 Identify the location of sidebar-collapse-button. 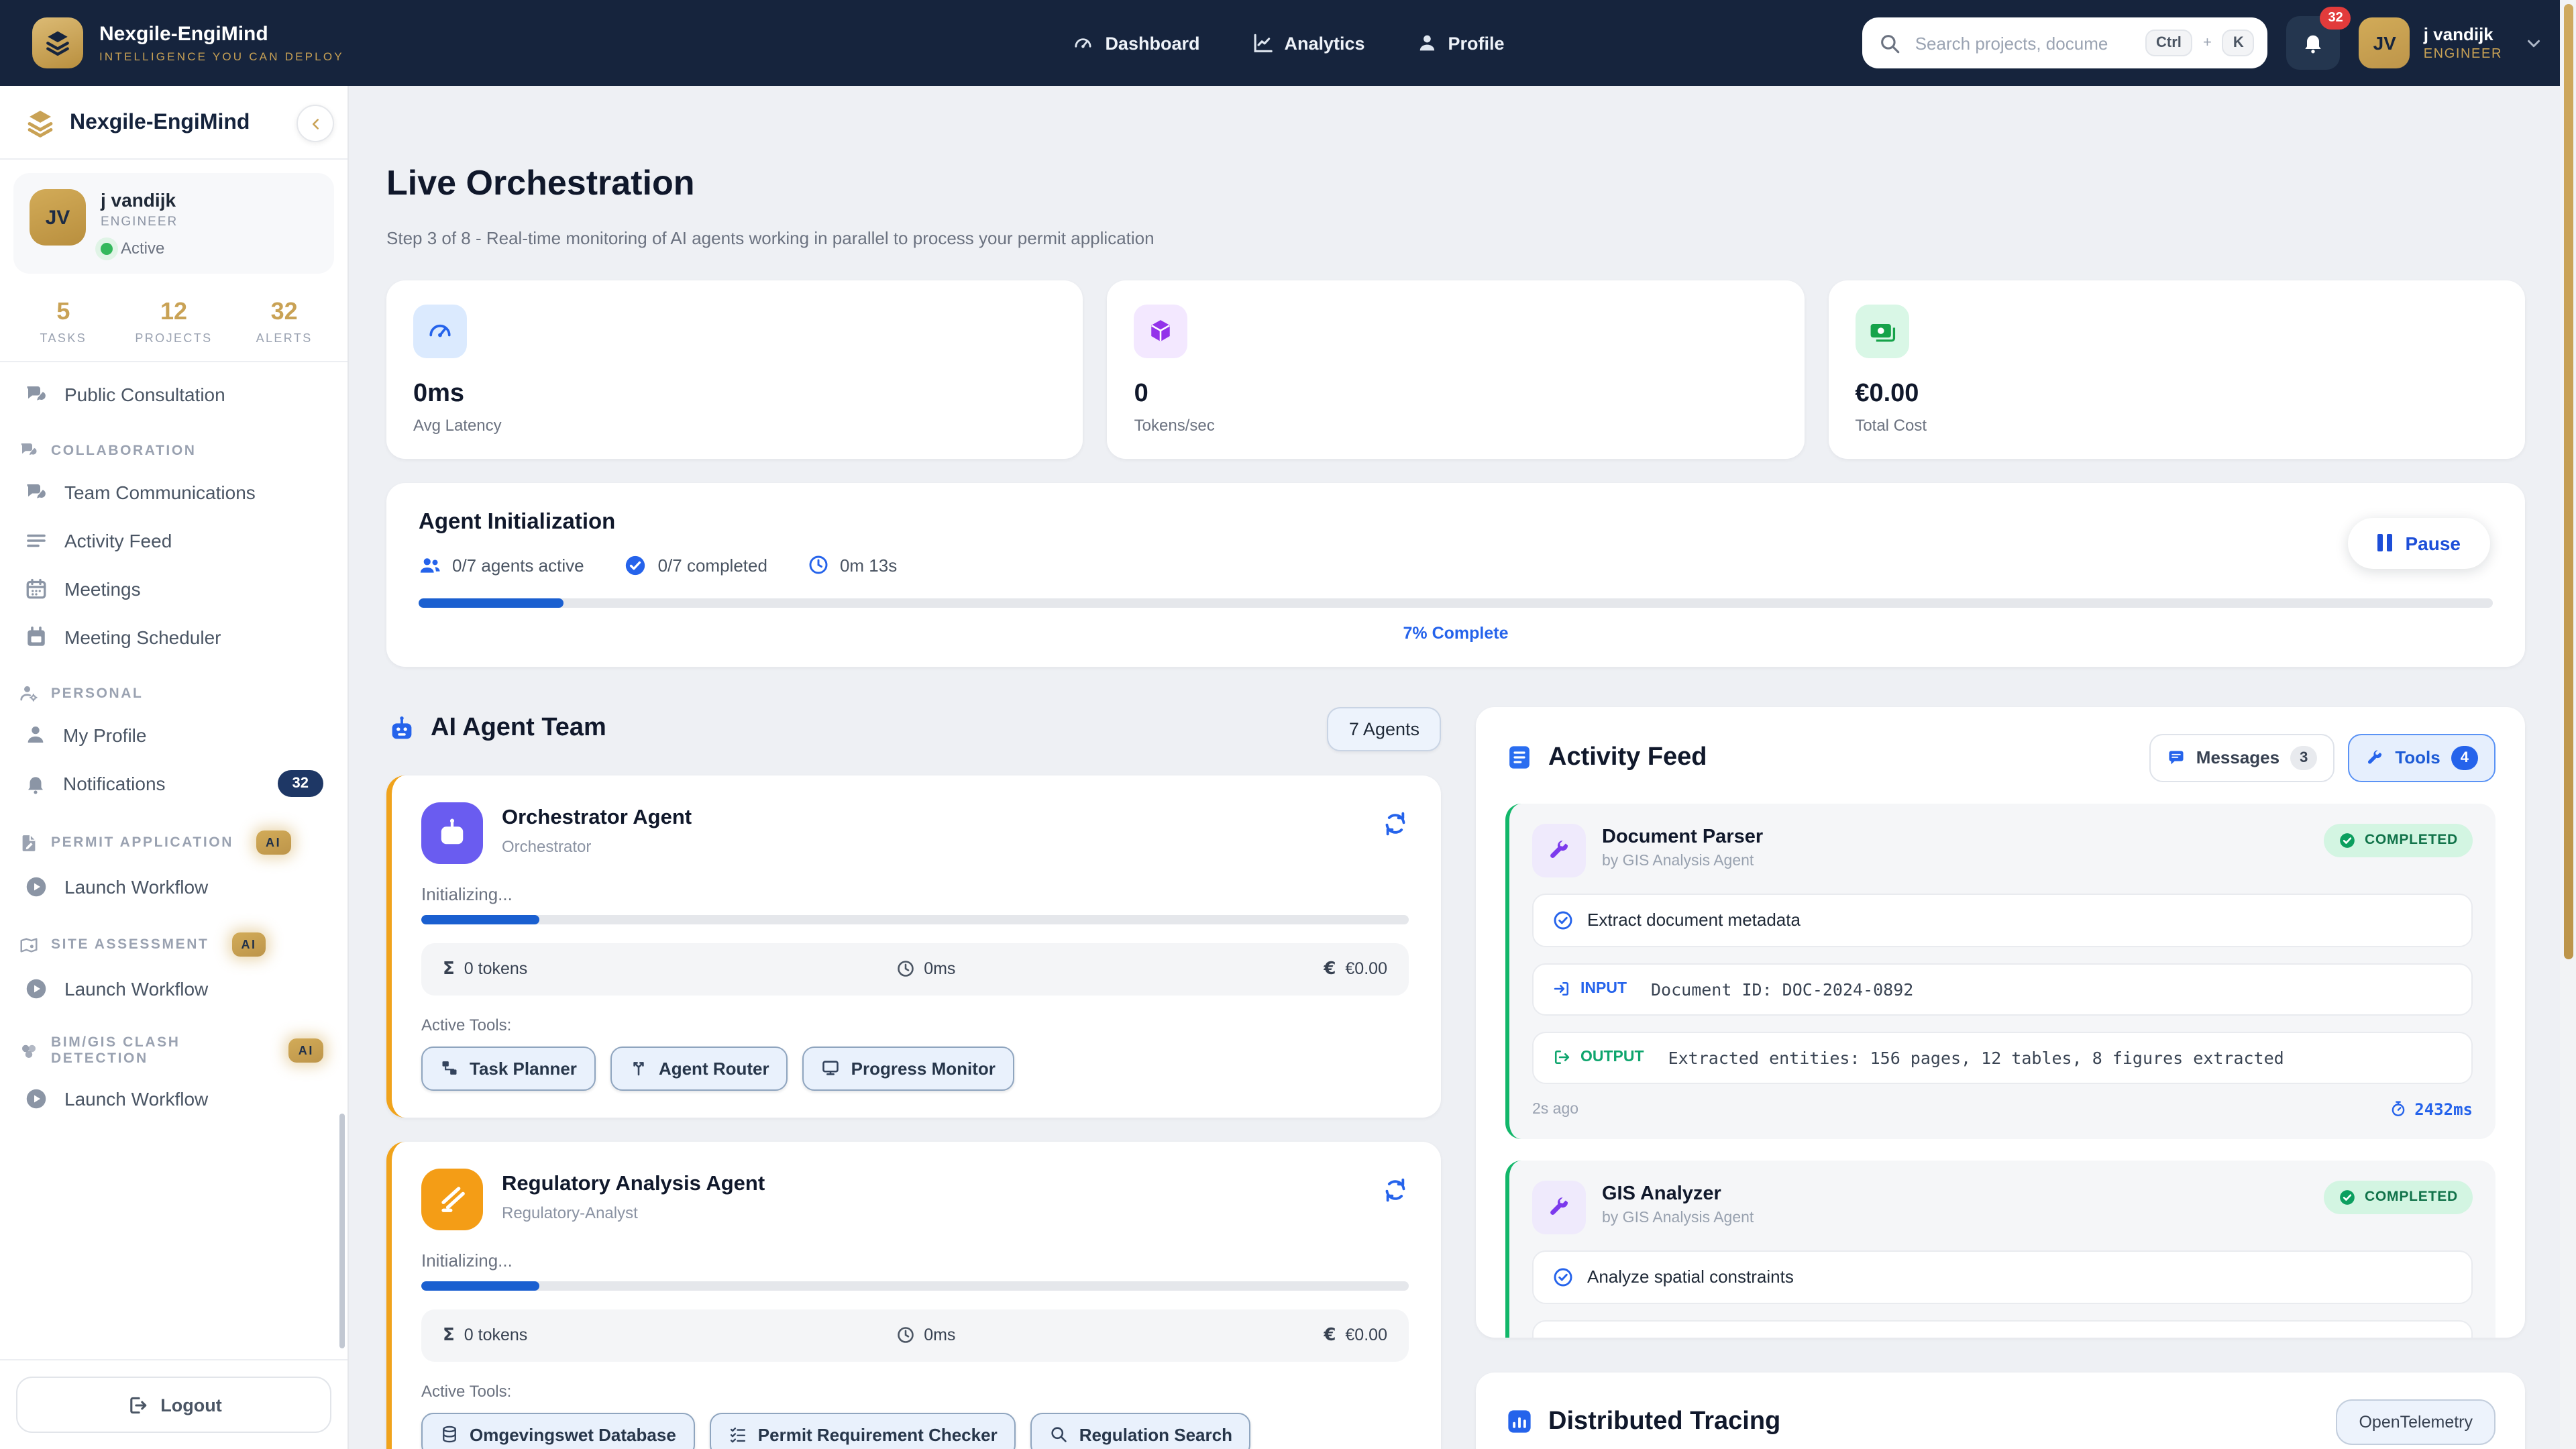
(315, 123).